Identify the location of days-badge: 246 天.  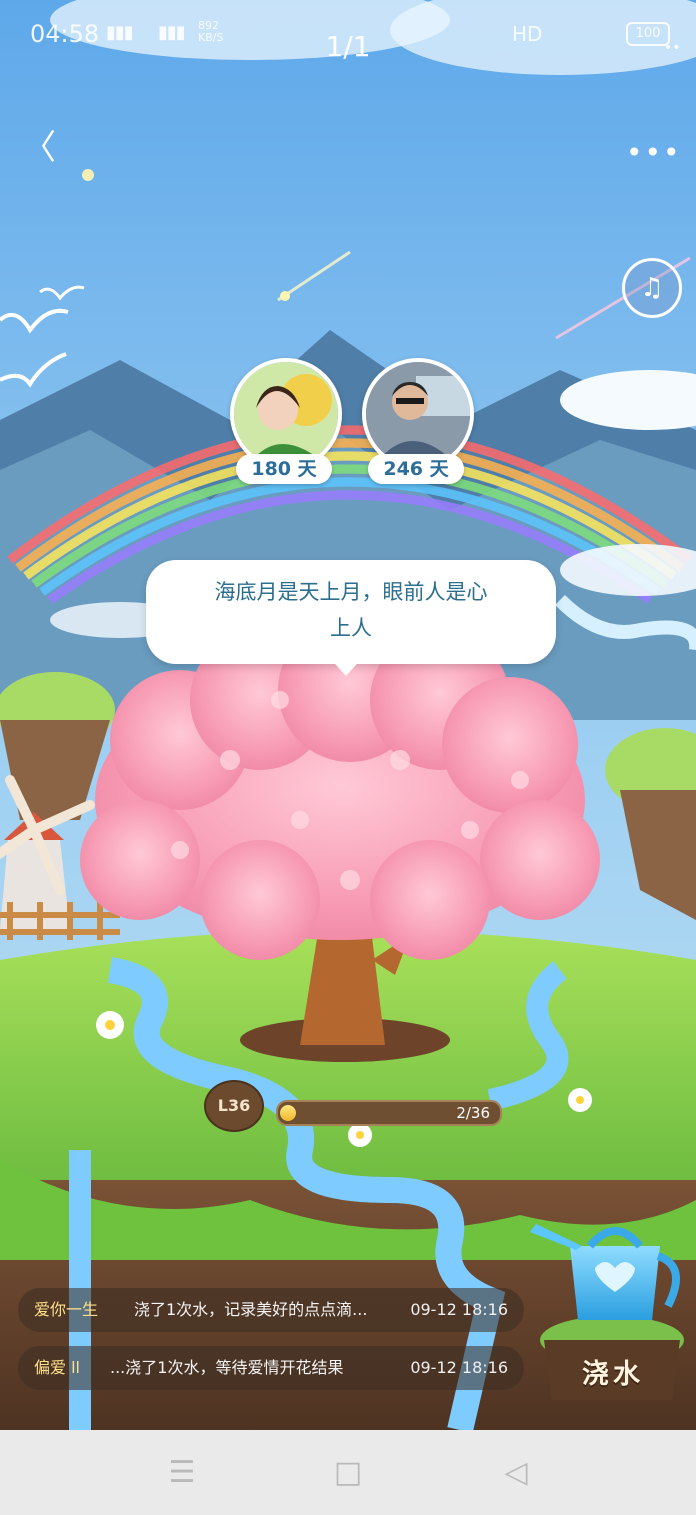
(416, 469).